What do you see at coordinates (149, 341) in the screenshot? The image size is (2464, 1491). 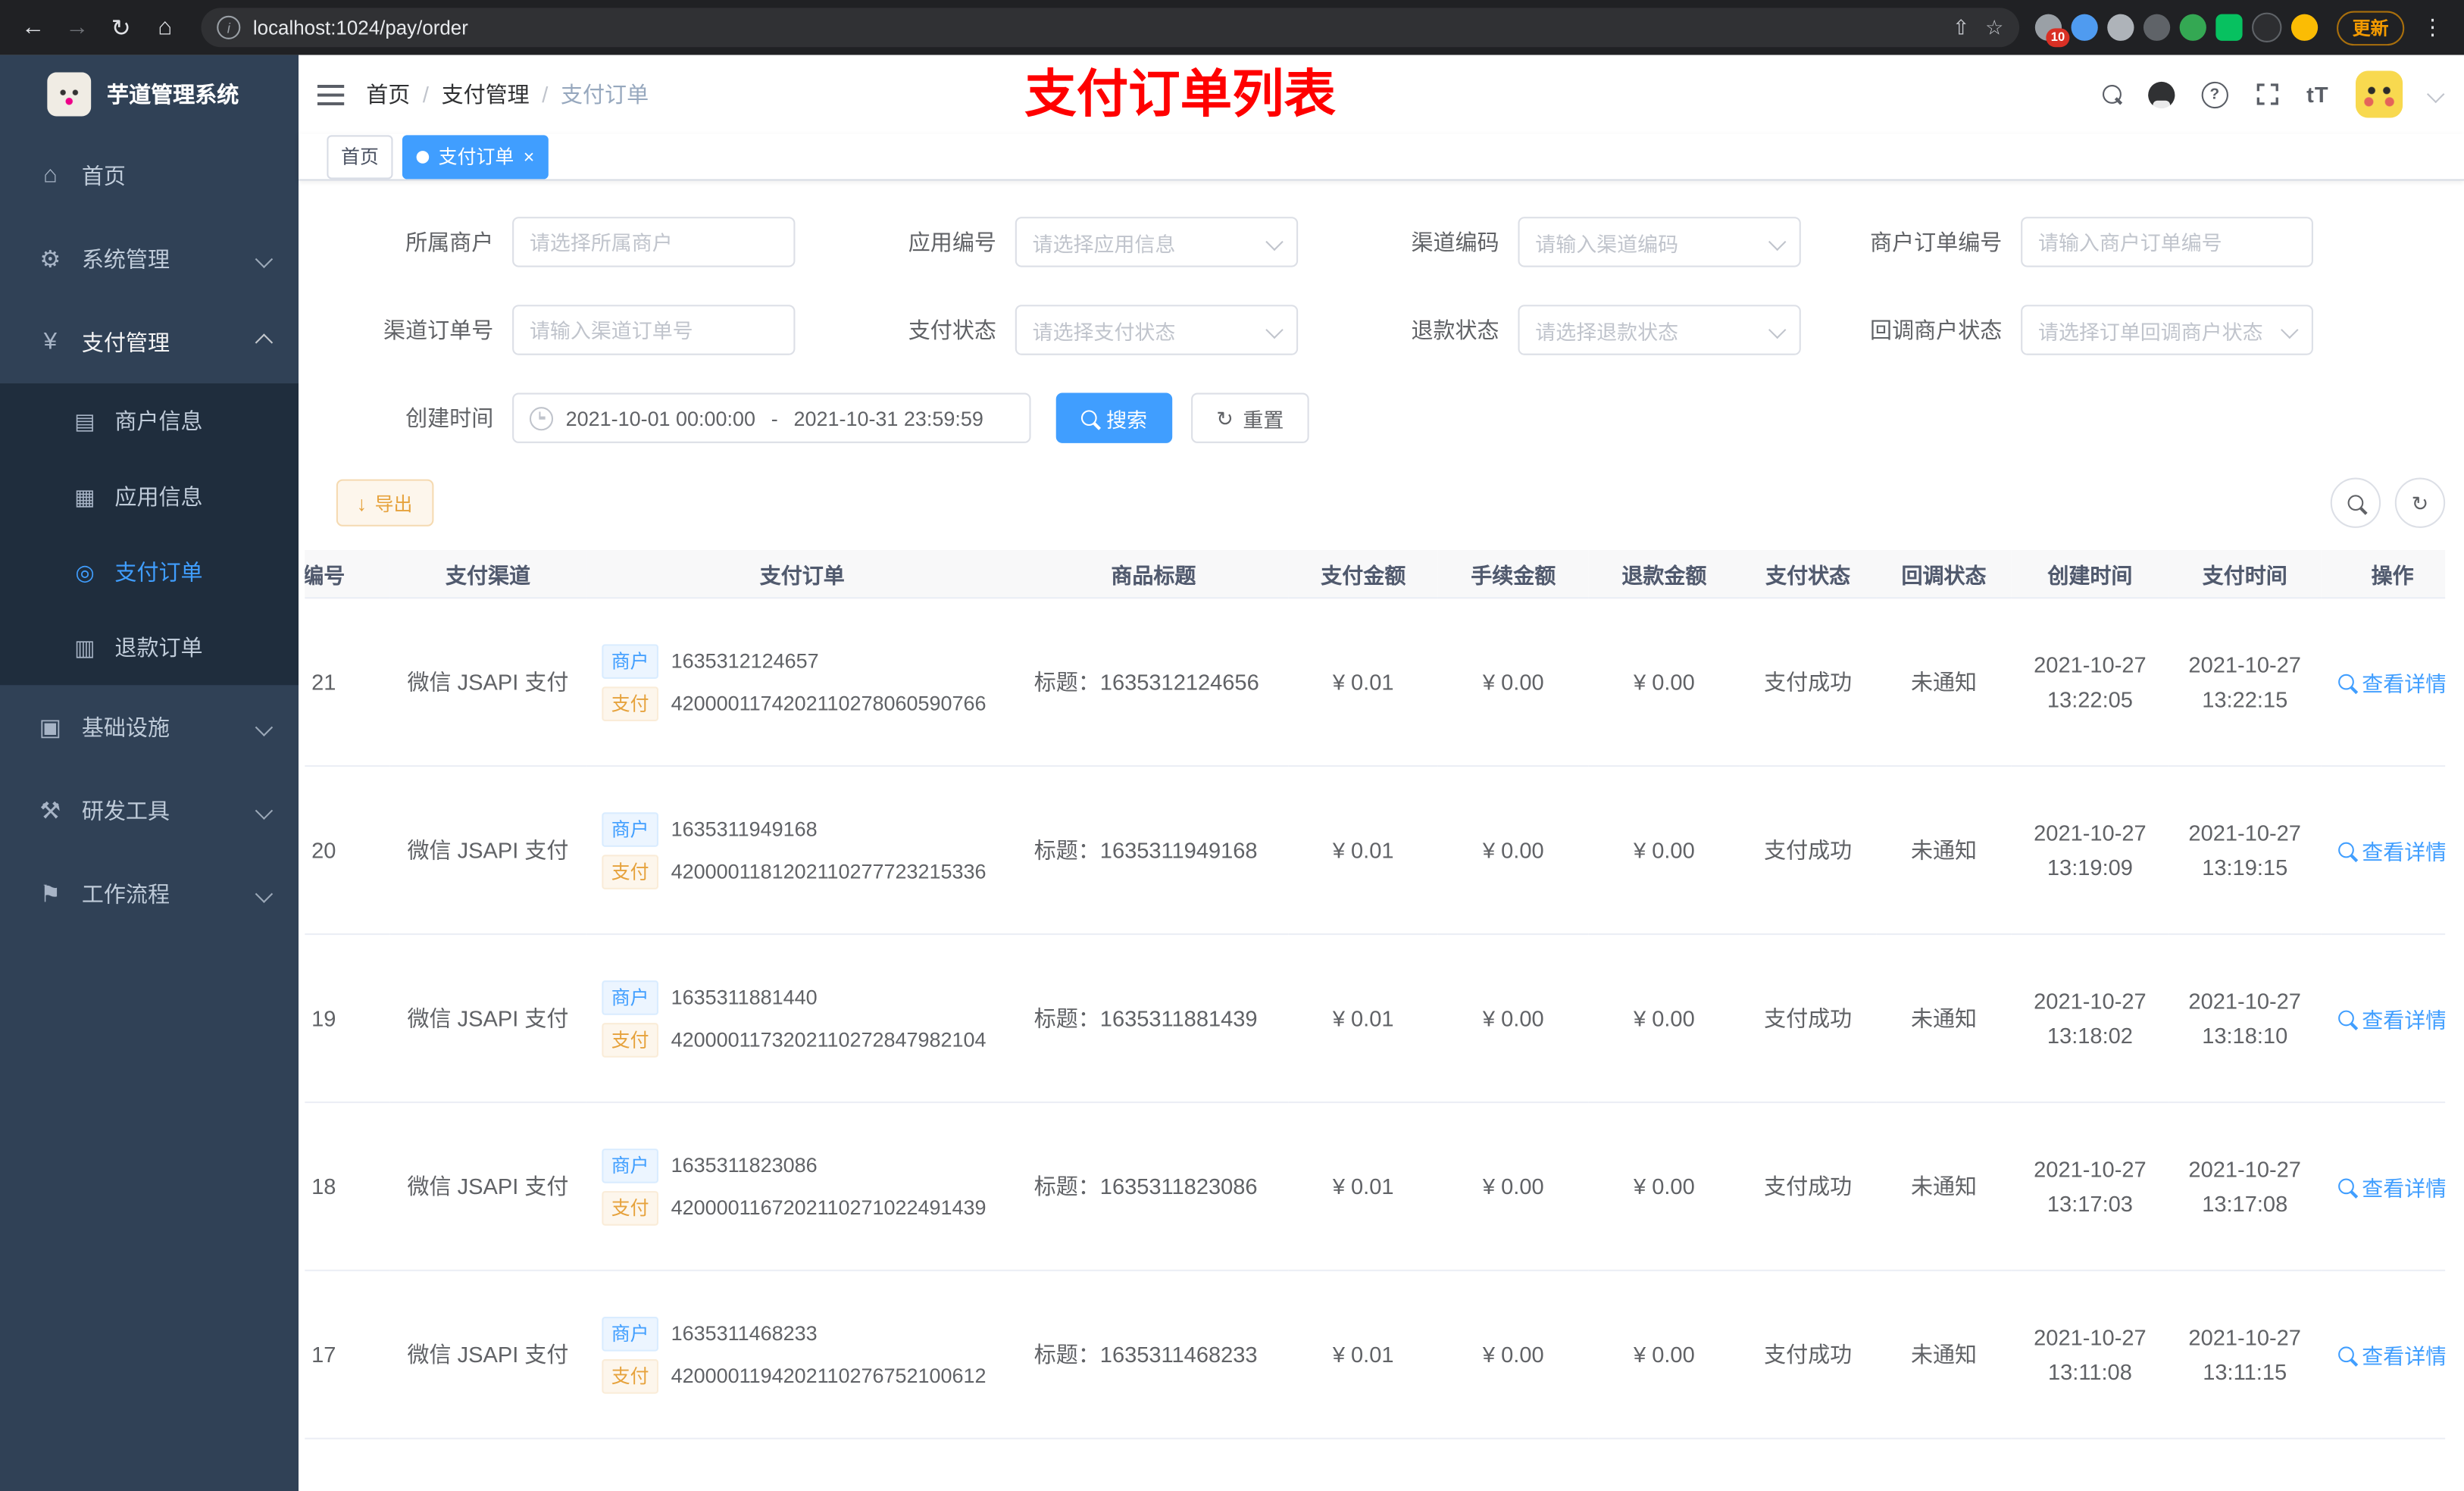 I see `sidebar-item-payment: ¥ 支付管理` at bounding box center [149, 341].